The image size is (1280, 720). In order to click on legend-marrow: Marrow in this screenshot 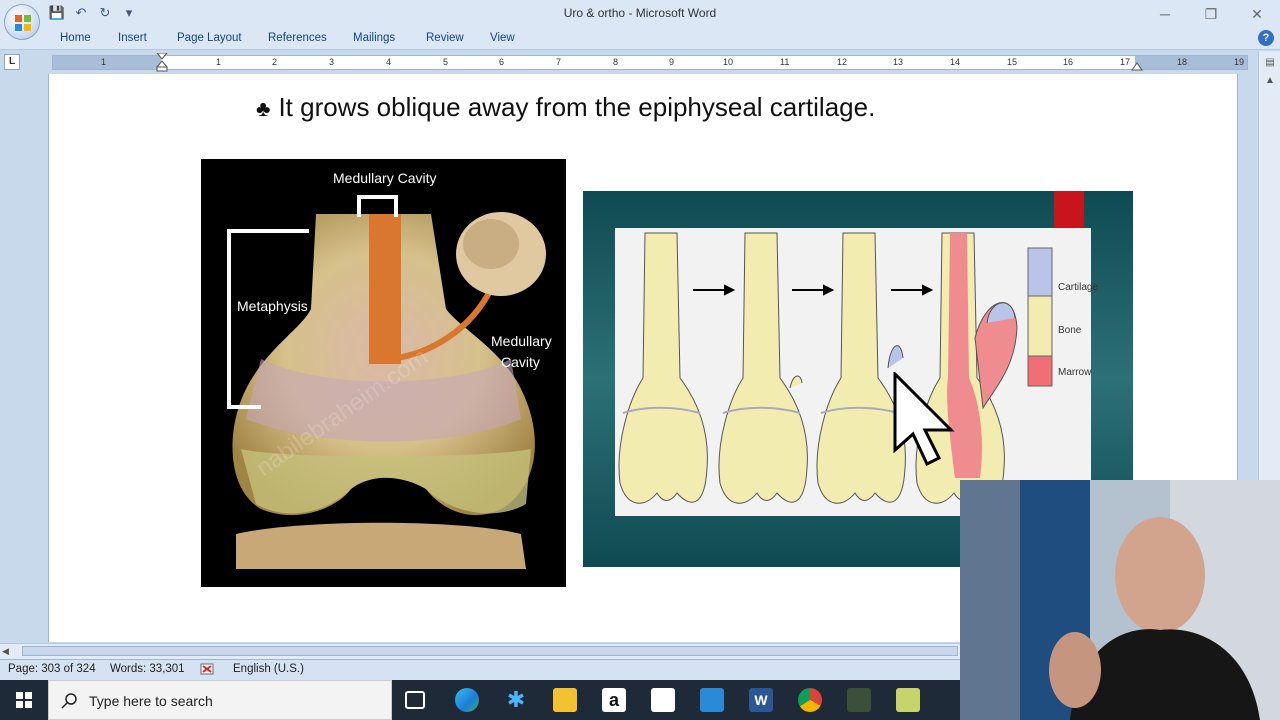, I will do `click(1075, 372)`.